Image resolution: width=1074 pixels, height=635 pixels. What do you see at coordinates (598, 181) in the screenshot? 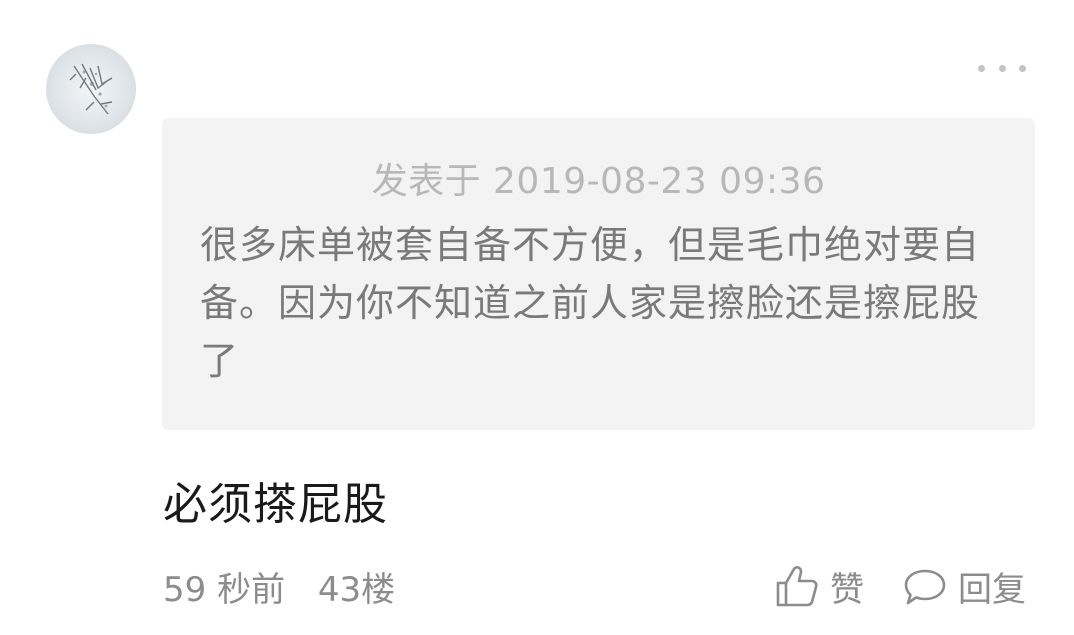
I see `quote-timestamp: 发表于 2019-08-23 09:36` at bounding box center [598, 181].